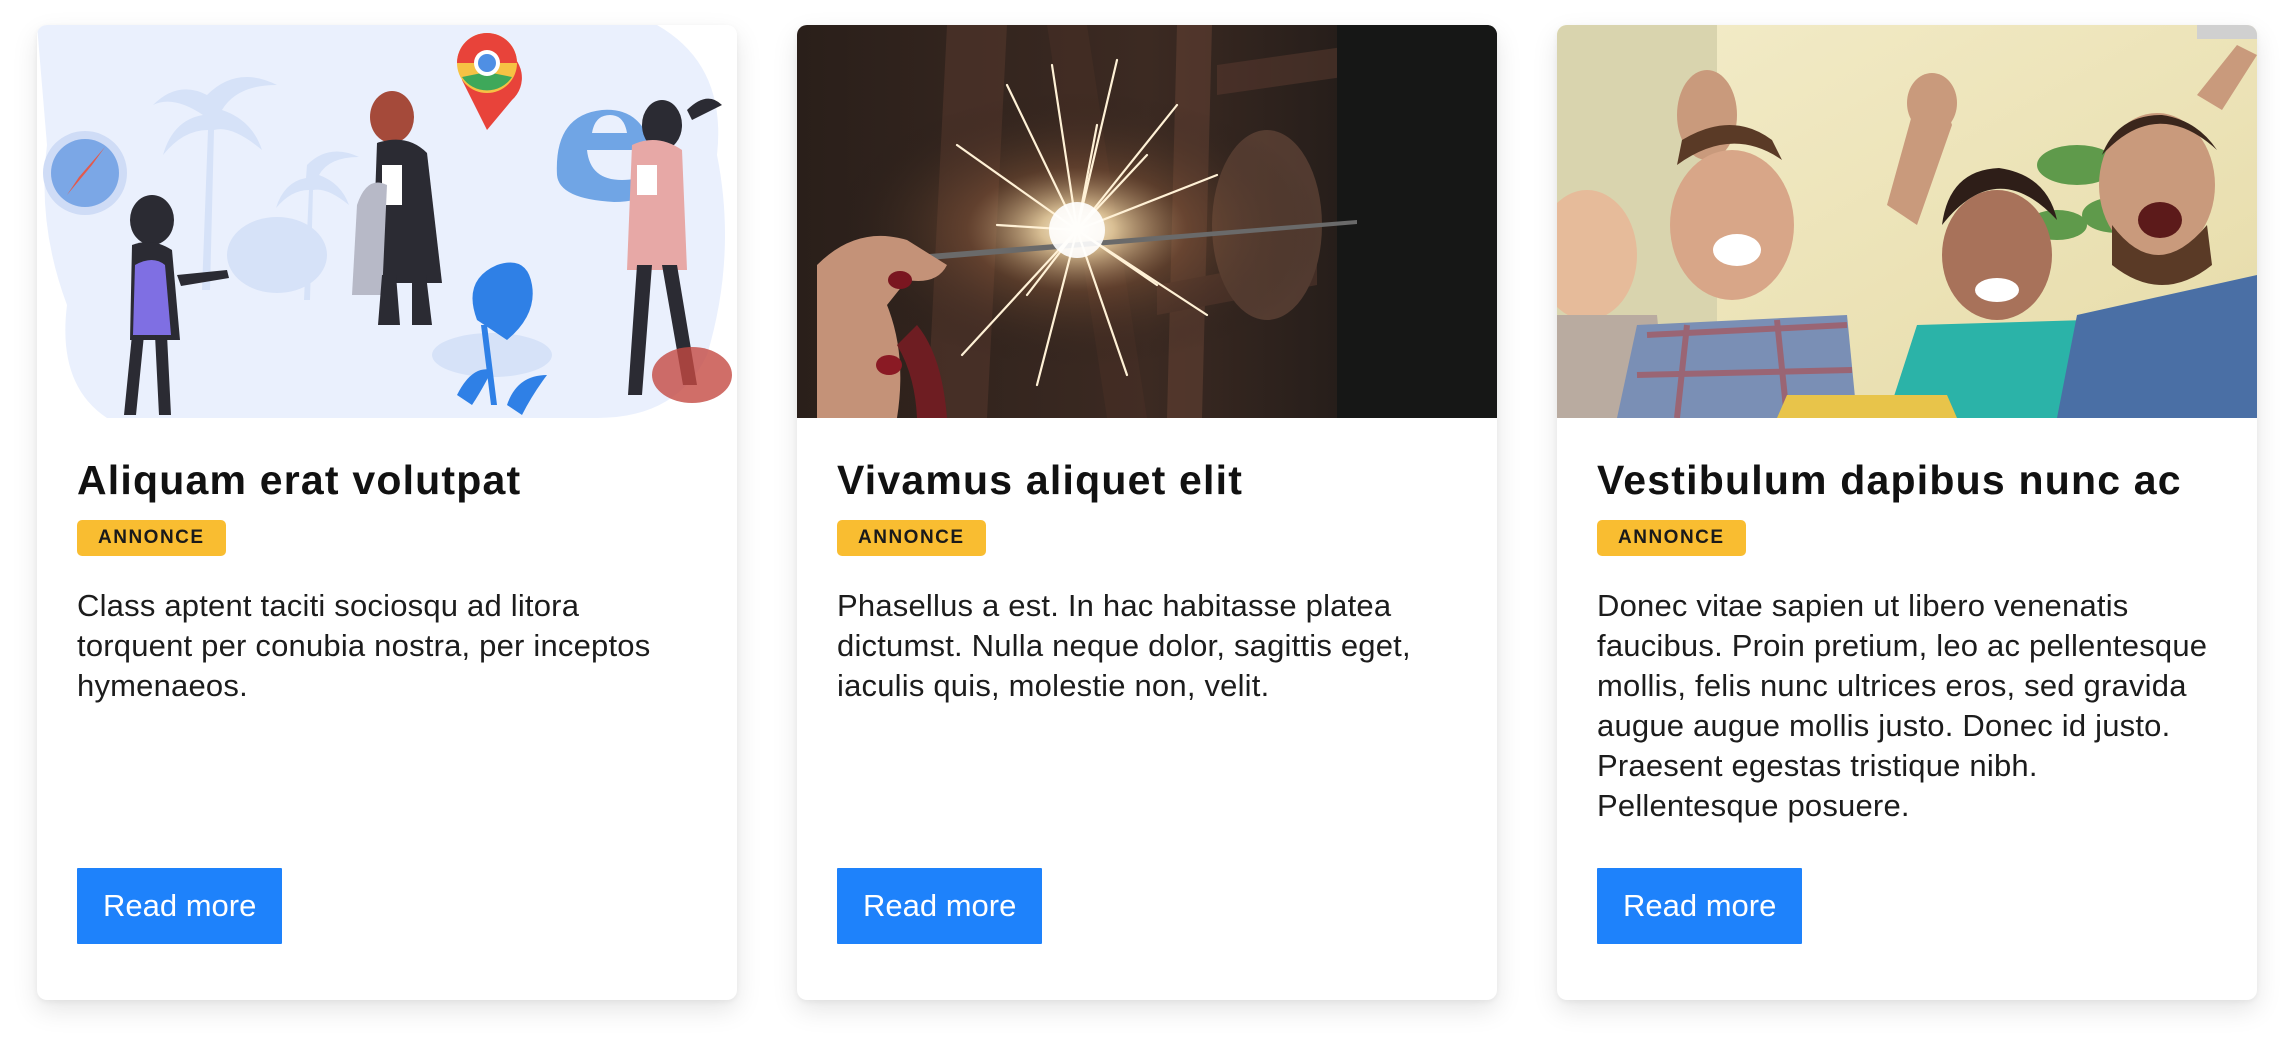 The height and width of the screenshot is (1044, 2288). What do you see at coordinates (299, 480) in the screenshot?
I see `card-title: Aliquam erat volutpat` at bounding box center [299, 480].